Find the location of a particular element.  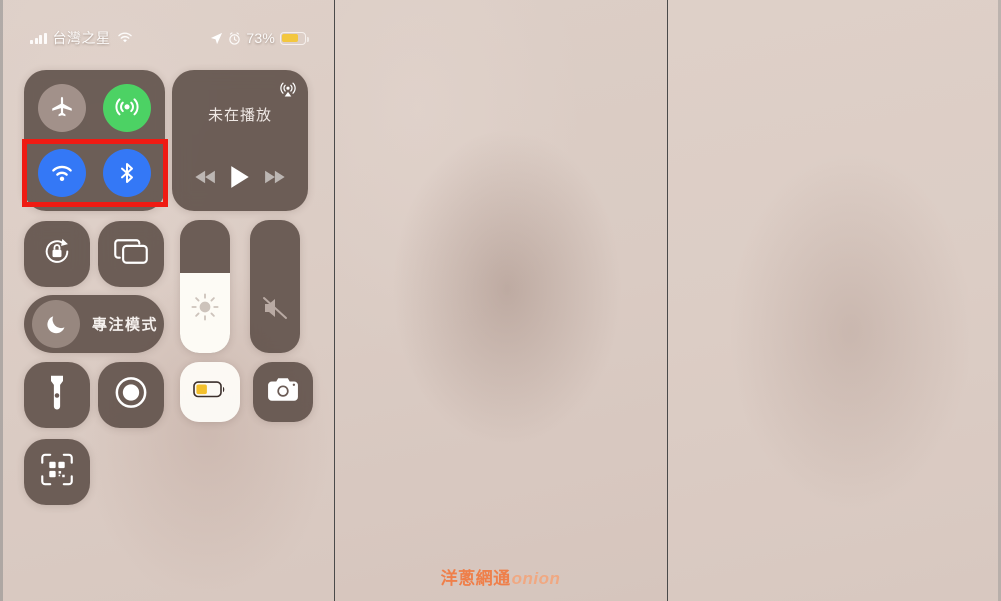

now-playing-card: 未在播放 is located at coordinates (240, 140).